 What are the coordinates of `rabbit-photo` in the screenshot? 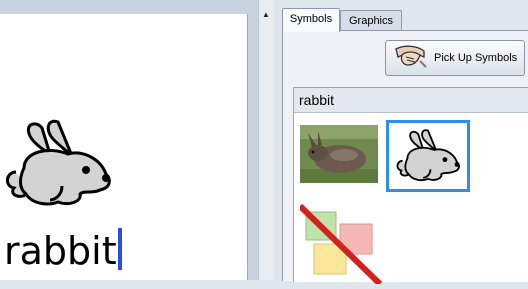 It's located at (339, 154).